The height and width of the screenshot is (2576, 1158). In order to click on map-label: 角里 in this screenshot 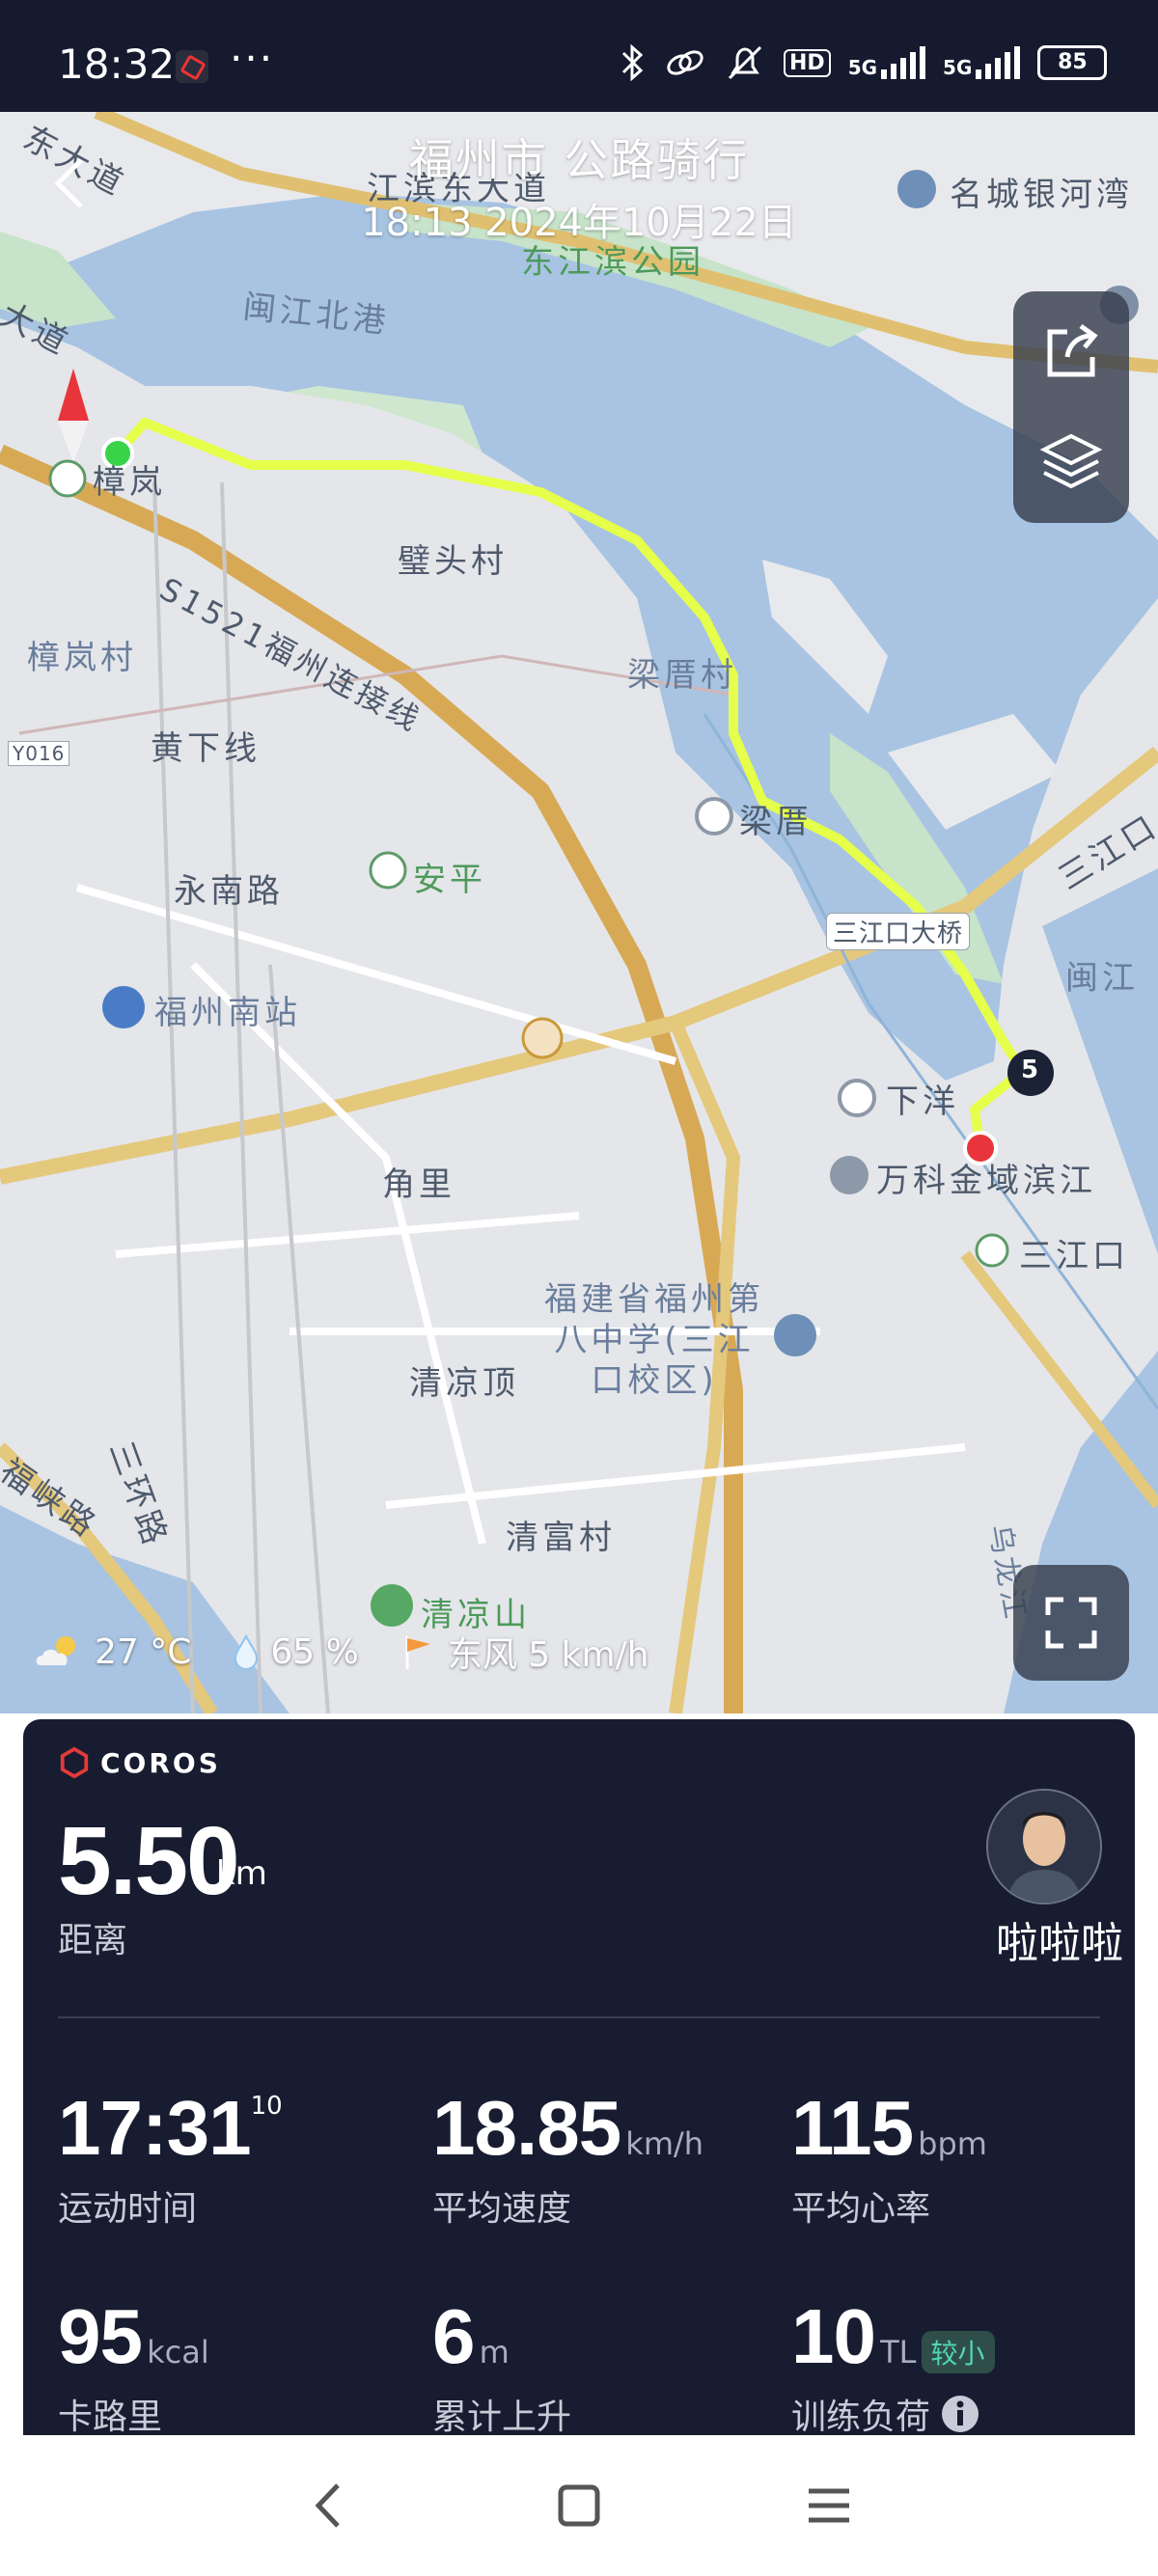, I will do `click(418, 1185)`.